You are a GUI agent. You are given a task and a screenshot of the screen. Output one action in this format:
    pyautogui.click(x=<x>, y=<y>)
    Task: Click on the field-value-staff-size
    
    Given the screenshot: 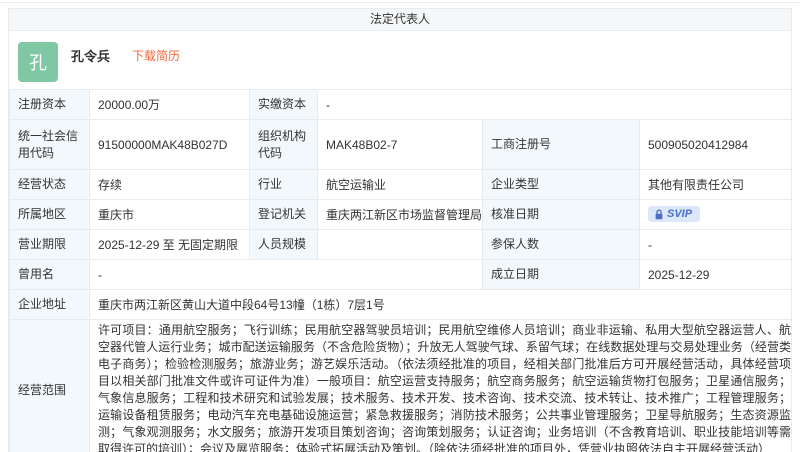 What is the action you would take?
    pyautogui.click(x=400, y=244)
    